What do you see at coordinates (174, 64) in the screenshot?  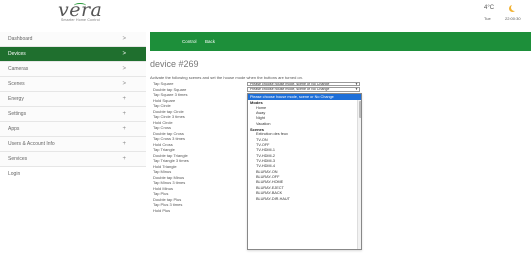 I see `page-title: device #269` at bounding box center [174, 64].